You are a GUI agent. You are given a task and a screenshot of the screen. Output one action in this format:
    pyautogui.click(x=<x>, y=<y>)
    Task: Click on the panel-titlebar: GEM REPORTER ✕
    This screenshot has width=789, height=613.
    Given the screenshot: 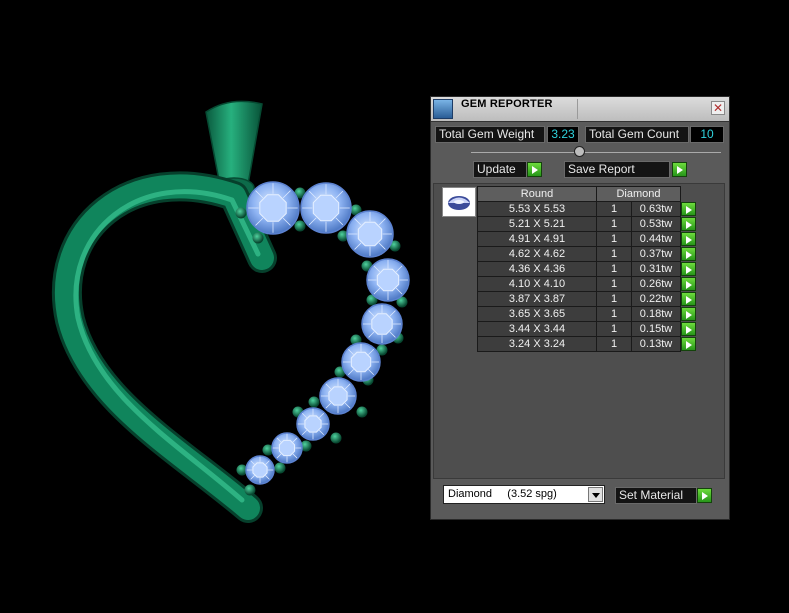 What is the action you would take?
    pyautogui.click(x=580, y=109)
    